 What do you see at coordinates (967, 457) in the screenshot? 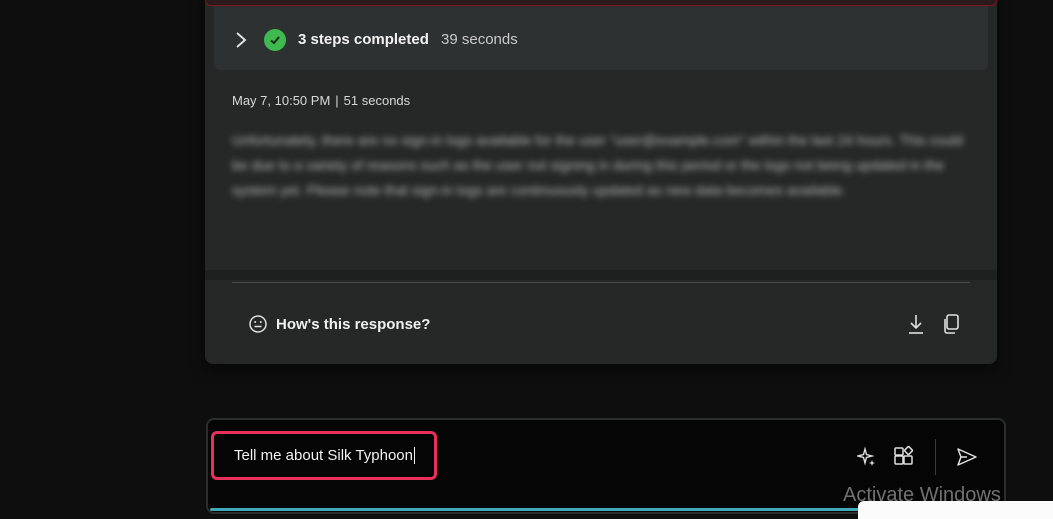
I see `send-icon` at bounding box center [967, 457].